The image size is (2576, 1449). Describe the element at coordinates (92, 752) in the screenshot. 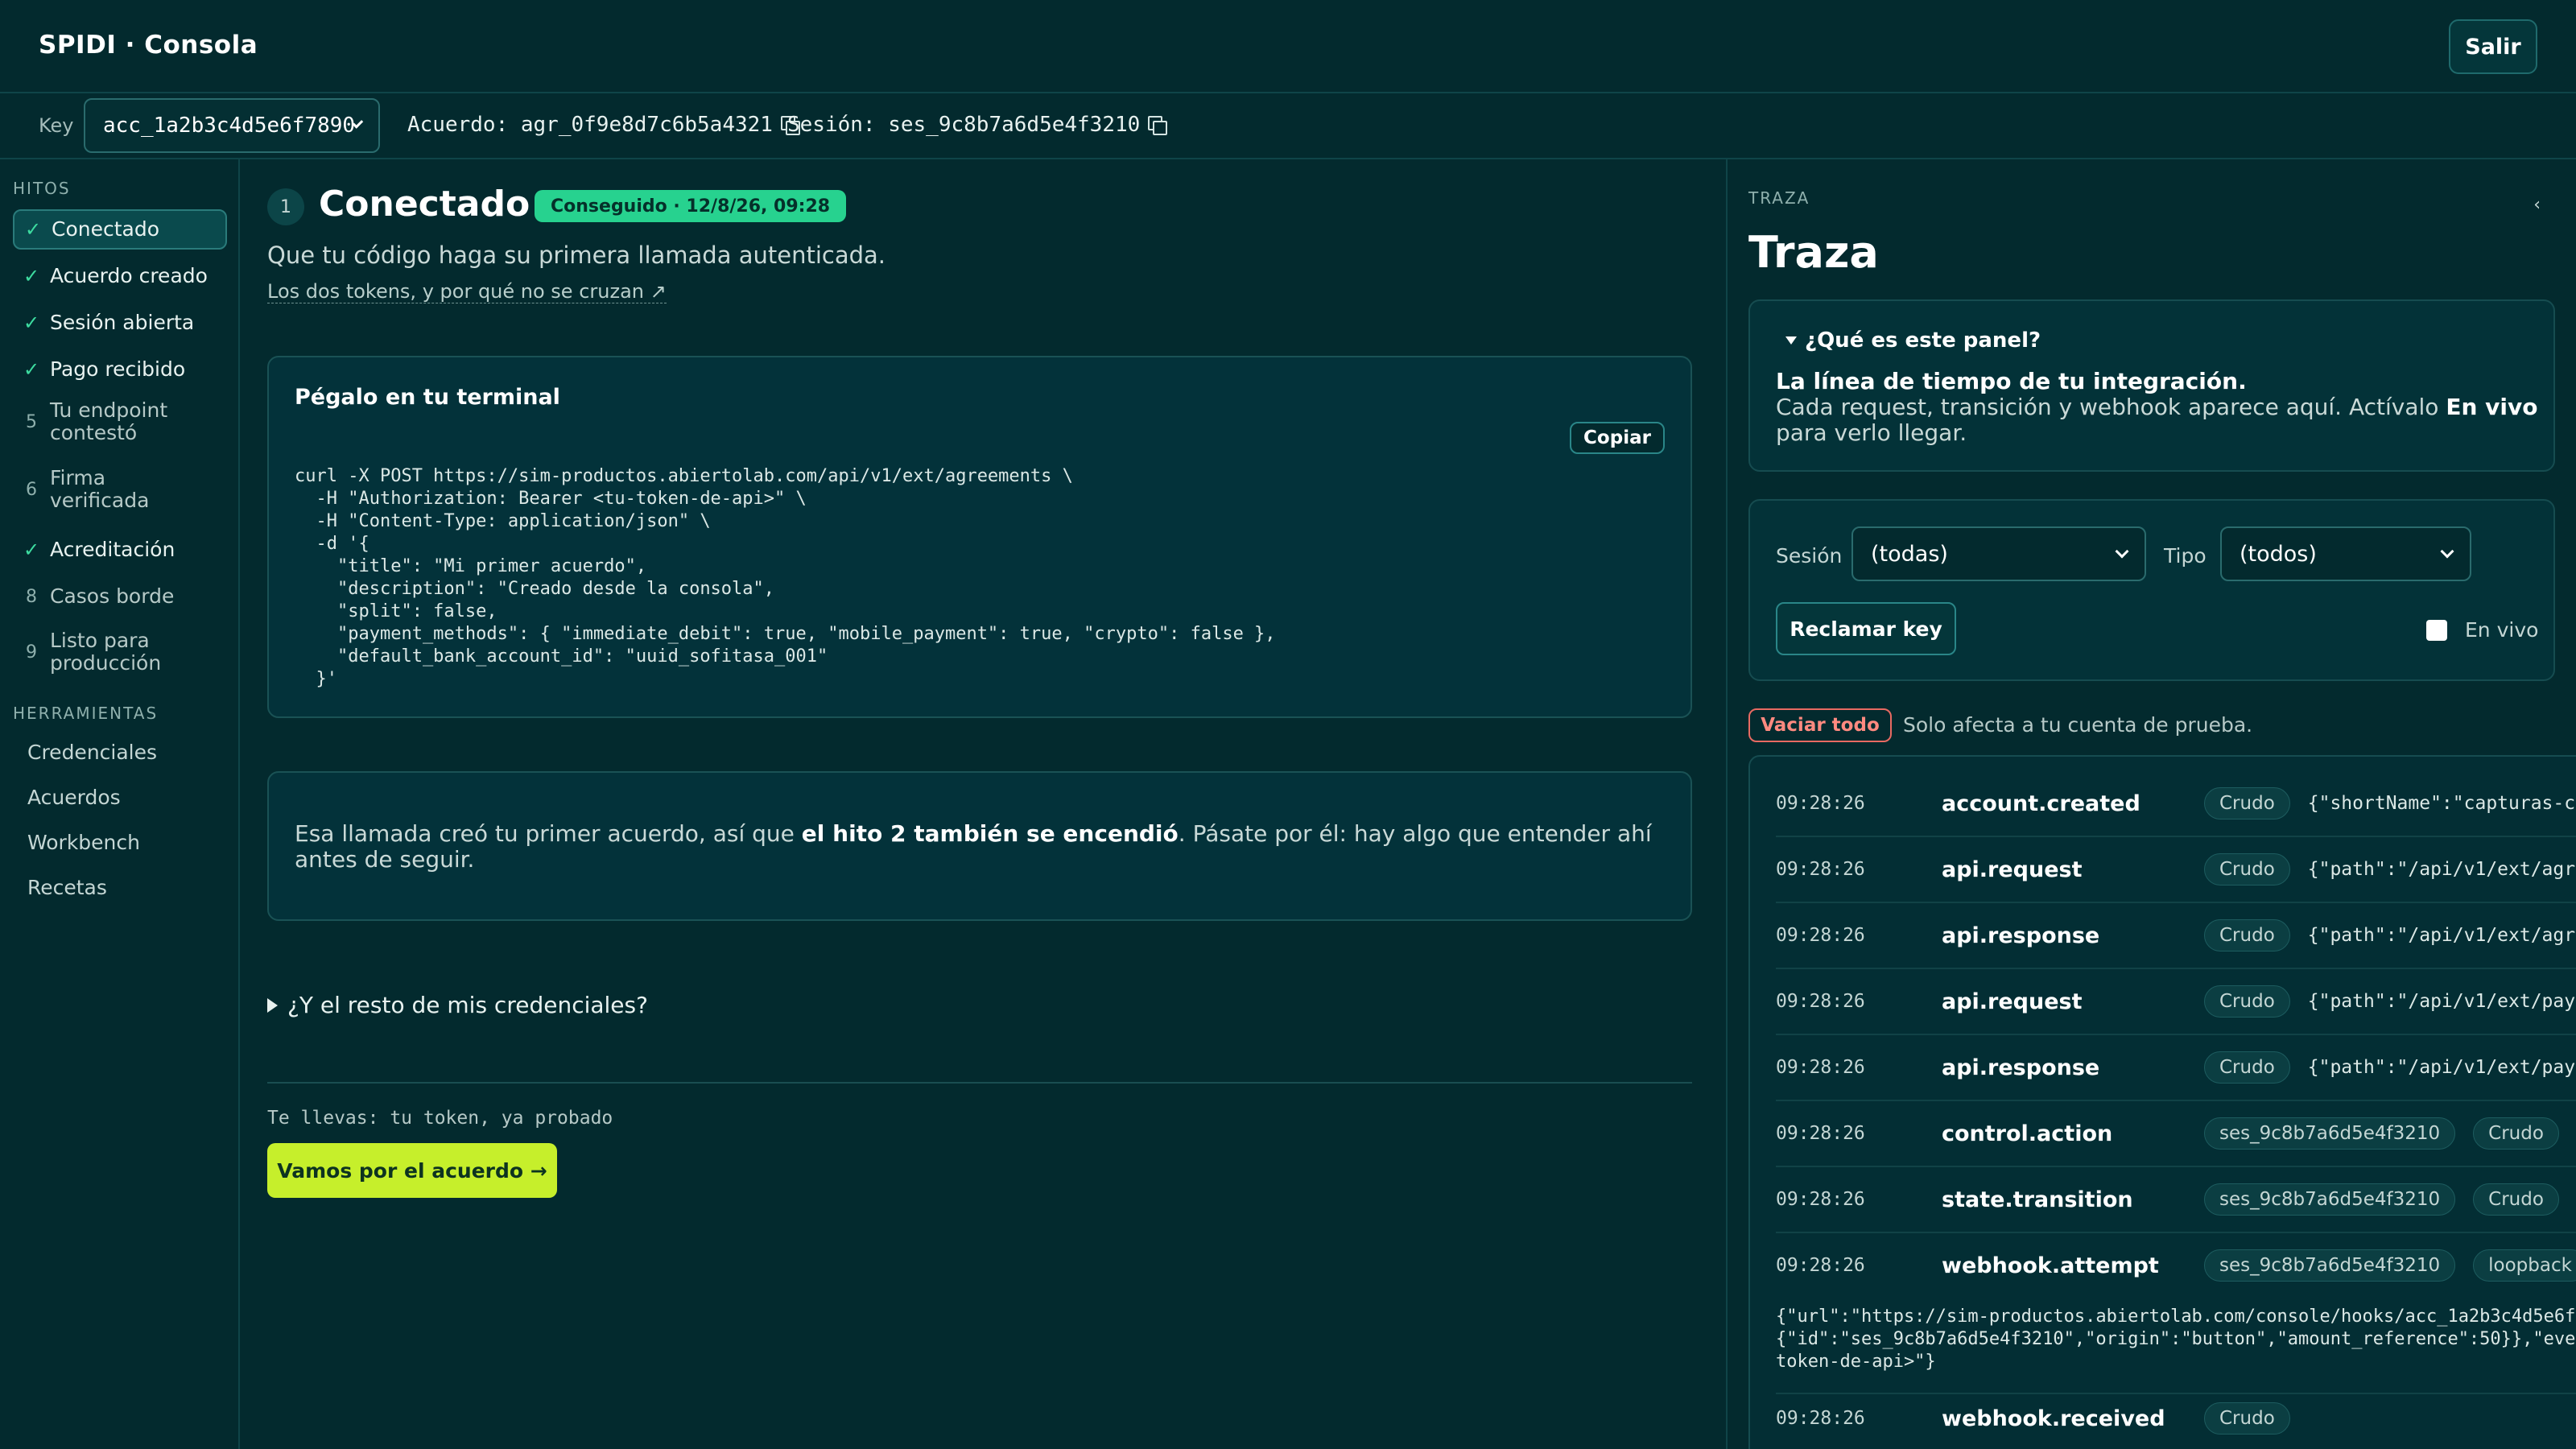

I see `sidebar-item-credenciales: Credenciales` at that location.